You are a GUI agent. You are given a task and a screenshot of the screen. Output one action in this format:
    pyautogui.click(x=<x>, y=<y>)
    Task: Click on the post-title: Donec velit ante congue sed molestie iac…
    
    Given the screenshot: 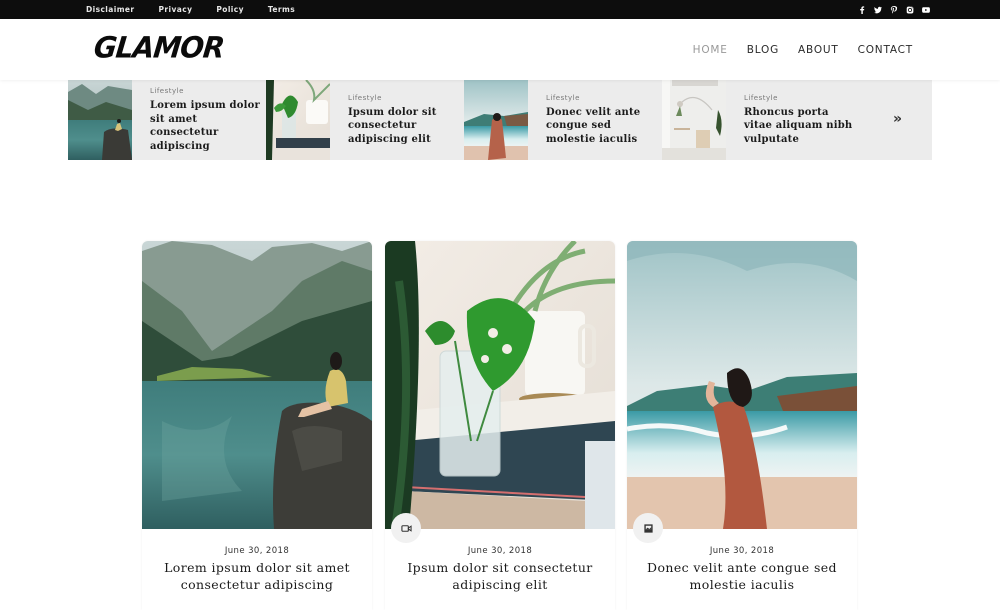 What is the action you would take?
    pyautogui.click(x=742, y=576)
    